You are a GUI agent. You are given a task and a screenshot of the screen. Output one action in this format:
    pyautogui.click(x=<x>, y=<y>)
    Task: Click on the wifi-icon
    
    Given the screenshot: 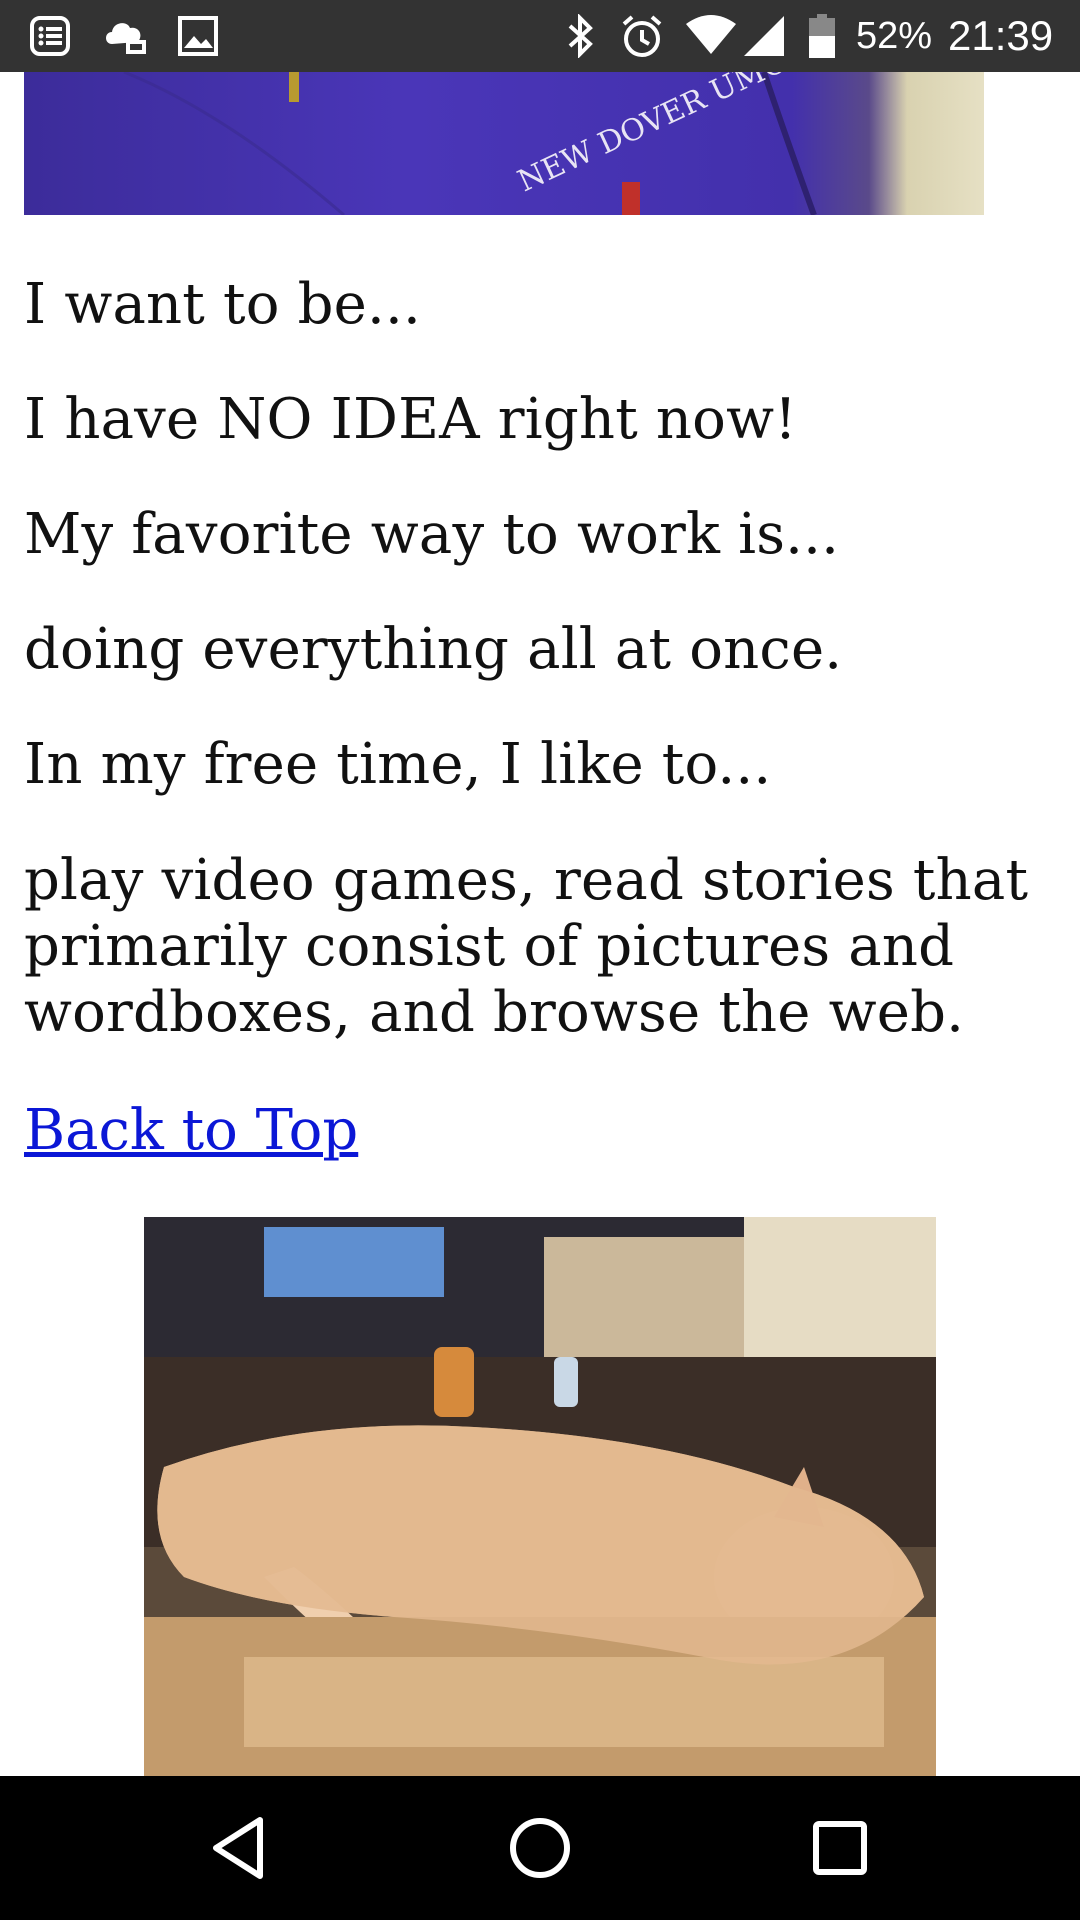 What is the action you would take?
    pyautogui.click(x=711, y=38)
    